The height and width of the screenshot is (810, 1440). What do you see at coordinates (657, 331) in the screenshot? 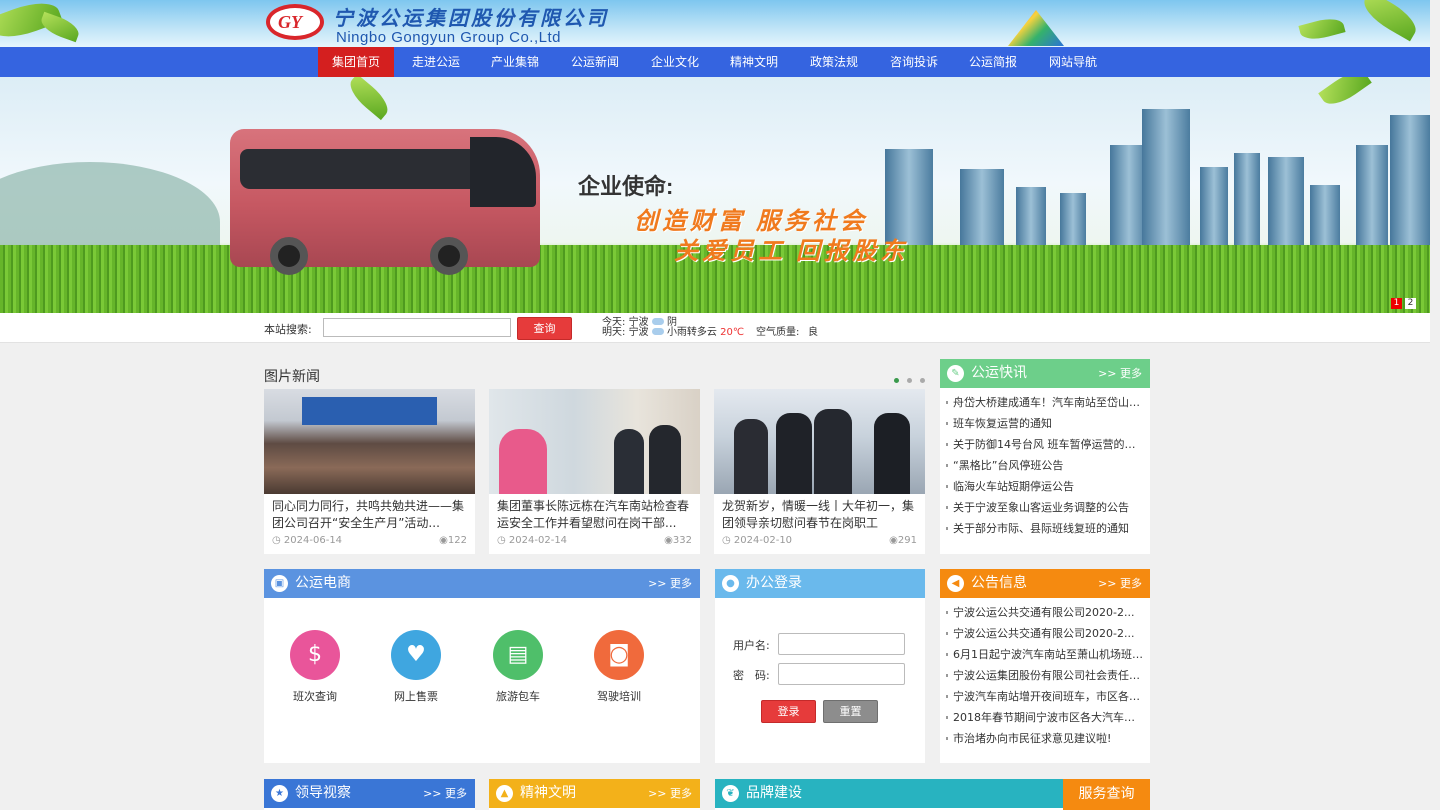
I see `rain-icon` at bounding box center [657, 331].